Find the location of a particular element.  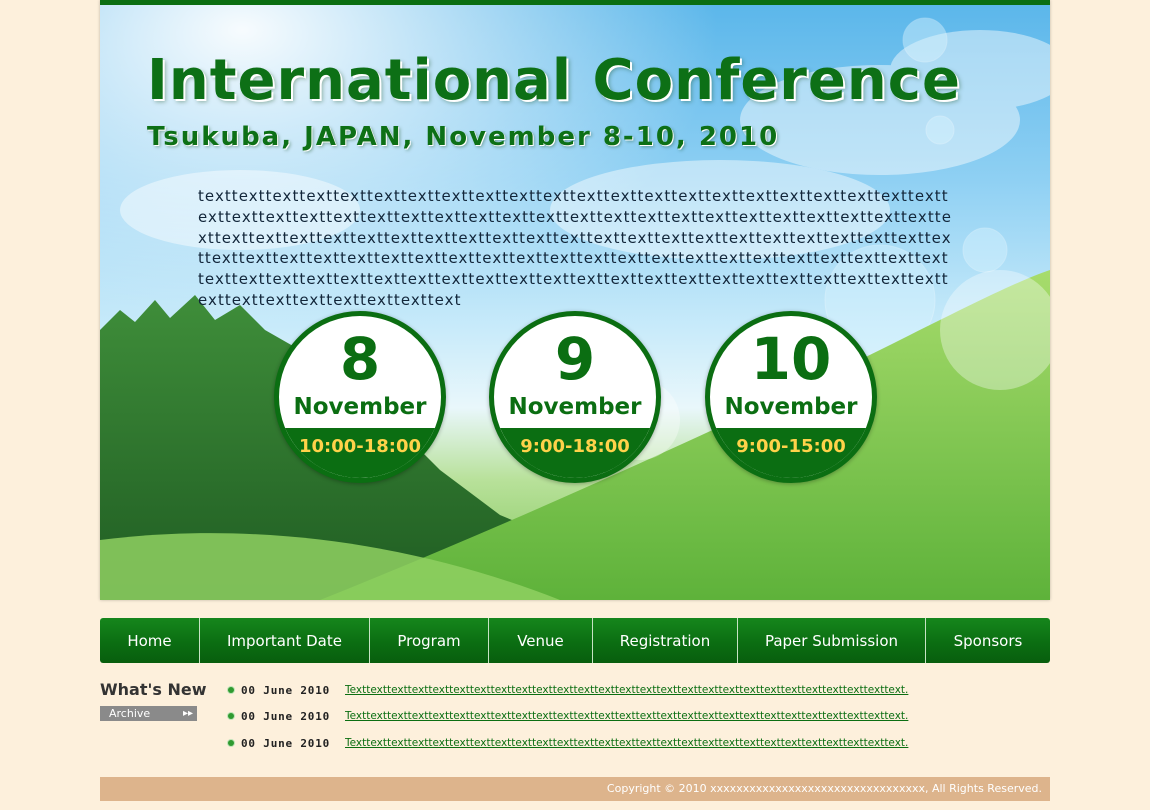

hero-top-bar is located at coordinates (575, 2).